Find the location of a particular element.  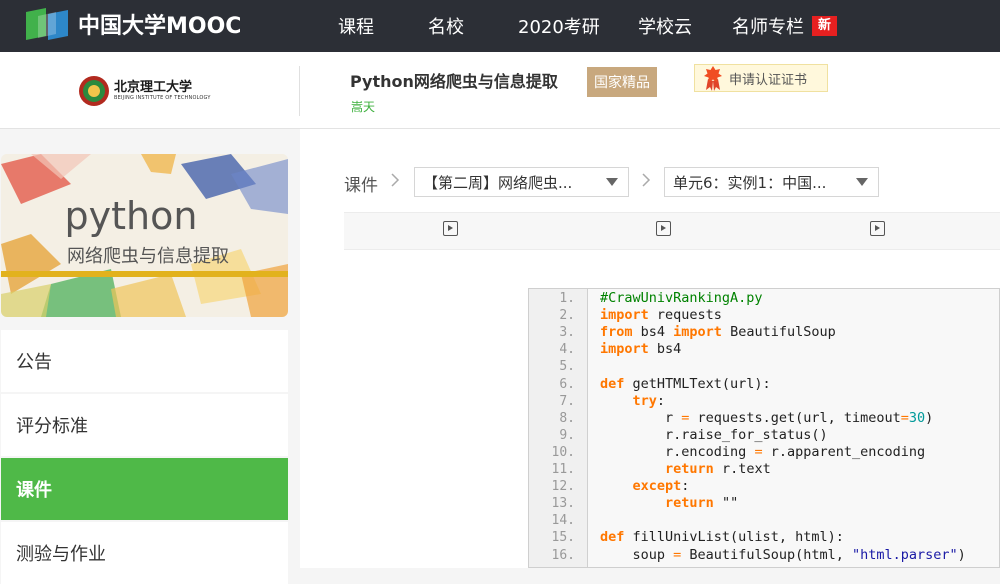

line-number: 1. is located at coordinates (567, 298).